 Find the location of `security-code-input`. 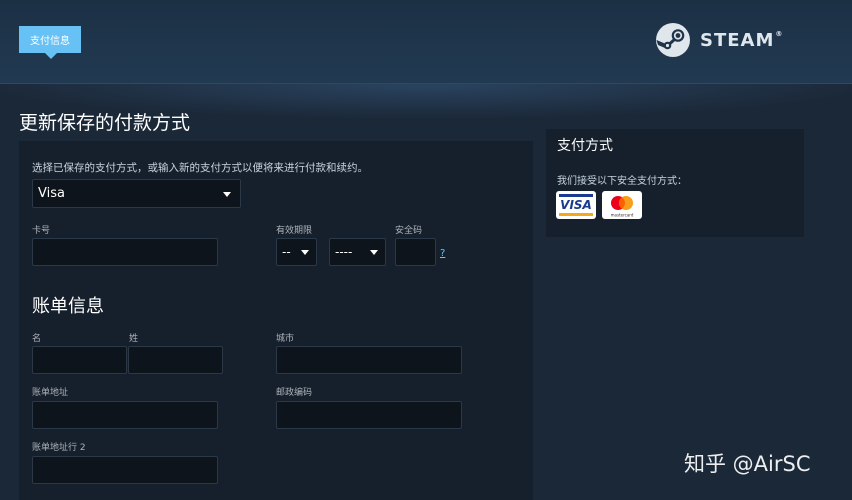

security-code-input is located at coordinates (415, 252).